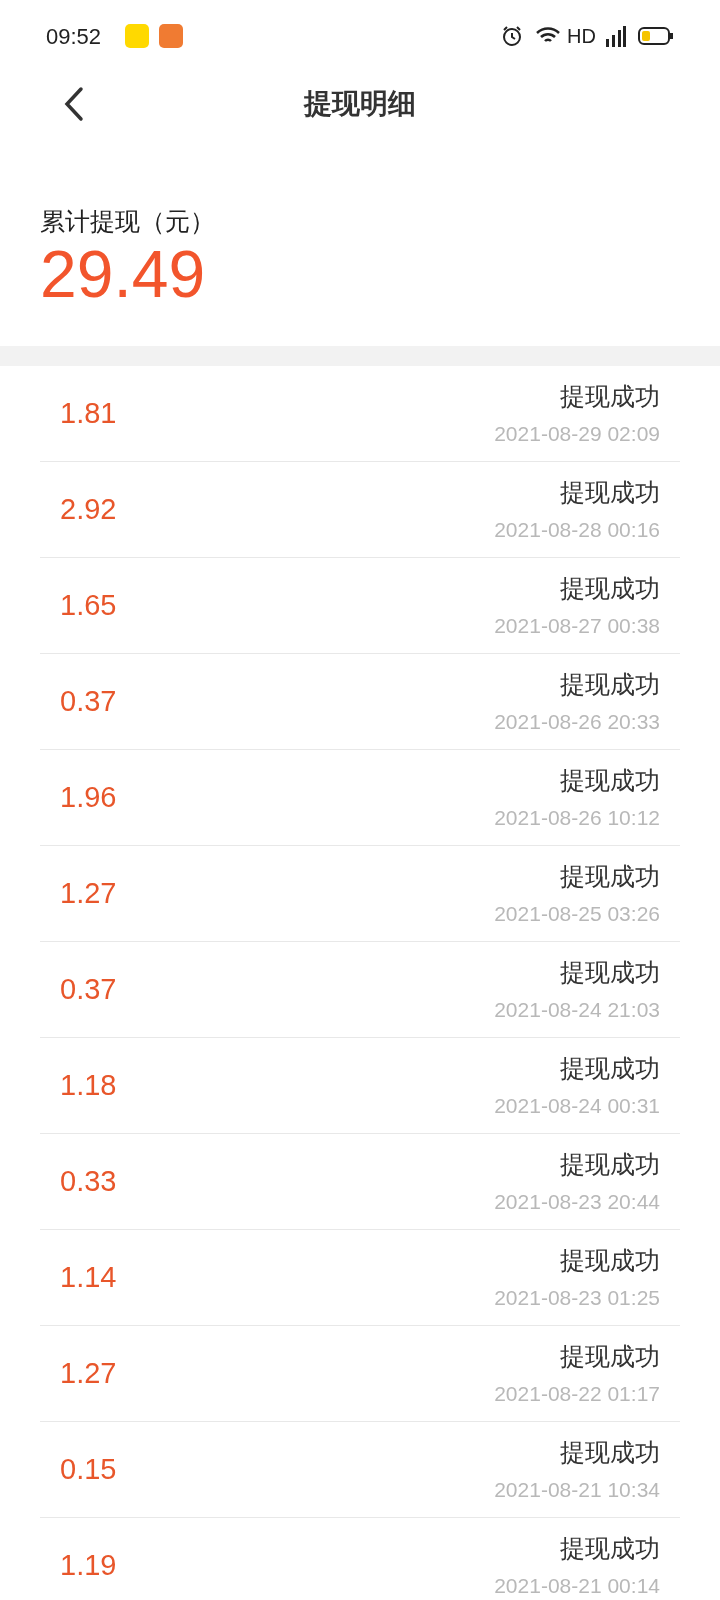 This screenshot has height=1600, width=720. I want to click on record-amount: 1.81, so click(89, 413).